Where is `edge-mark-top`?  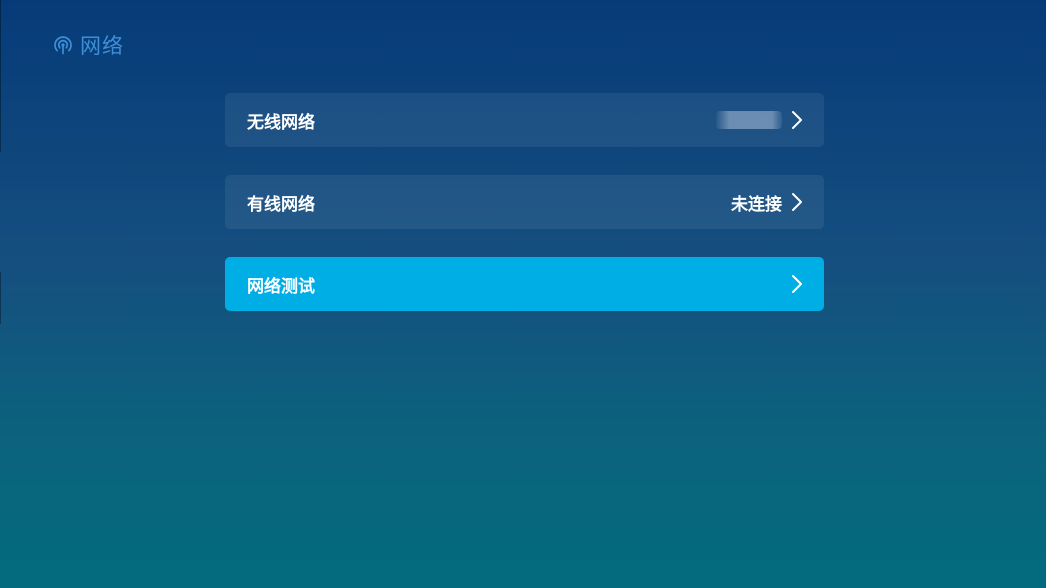 edge-mark-top is located at coordinates (0, 76).